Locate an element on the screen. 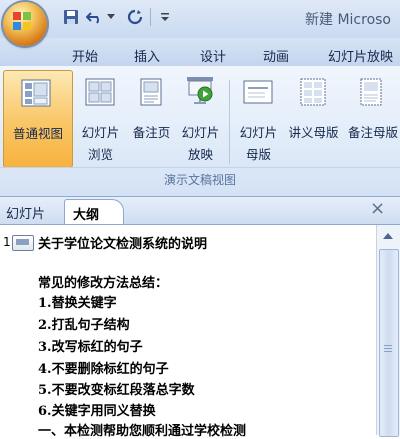 This screenshot has height=439, width=400. slide-show-label-1: 幻灯片 is located at coordinates (200, 132).